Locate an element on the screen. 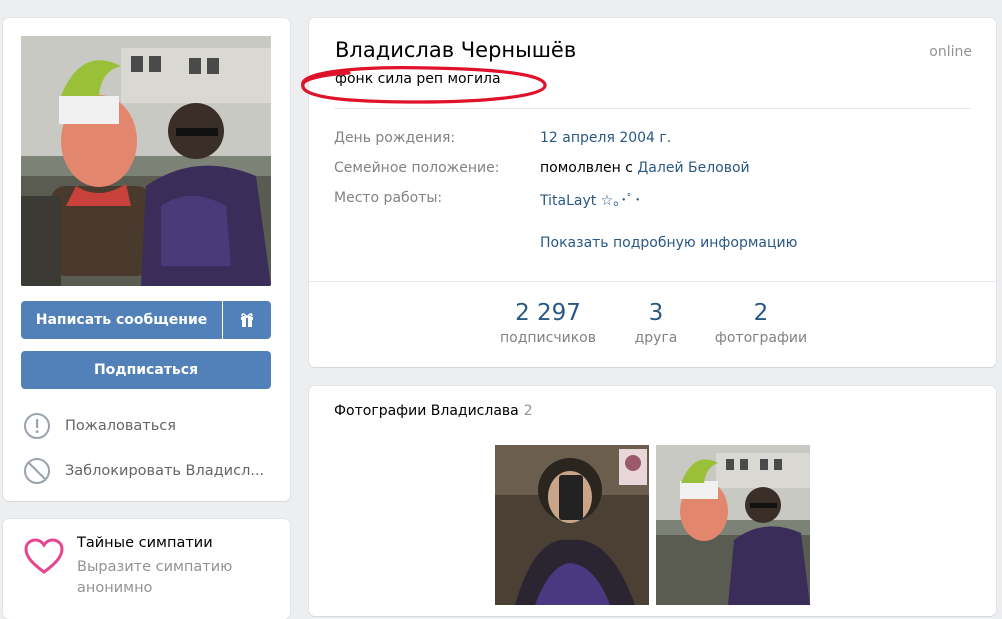 The width and height of the screenshot is (1002, 619). avatar-image is located at coordinates (146, 161).